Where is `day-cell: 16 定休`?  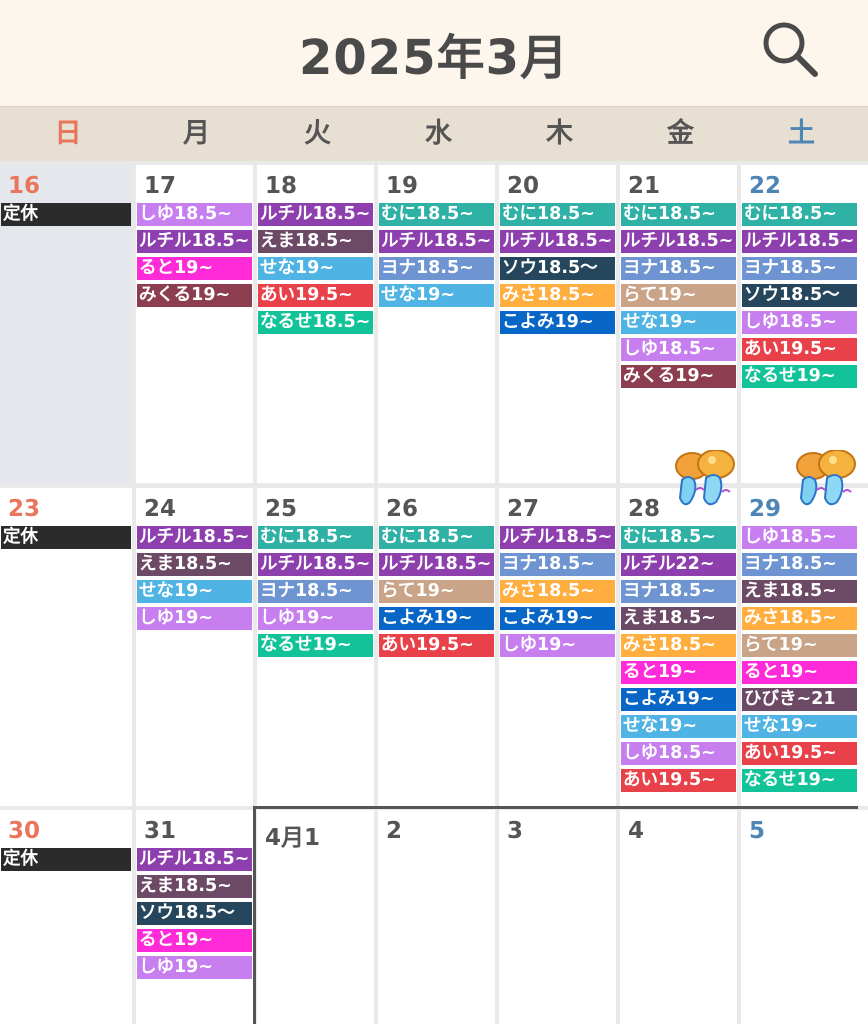 day-cell: 16 定休 is located at coordinates (66, 324).